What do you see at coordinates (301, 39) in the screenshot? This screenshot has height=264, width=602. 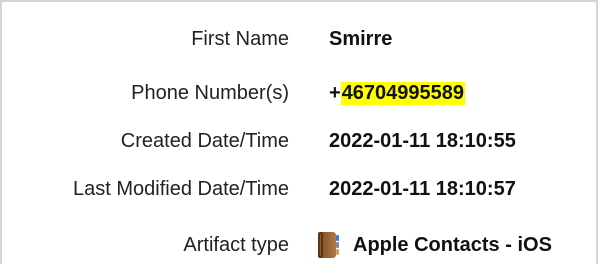 I see `row-first-name: First Name Smirre` at bounding box center [301, 39].